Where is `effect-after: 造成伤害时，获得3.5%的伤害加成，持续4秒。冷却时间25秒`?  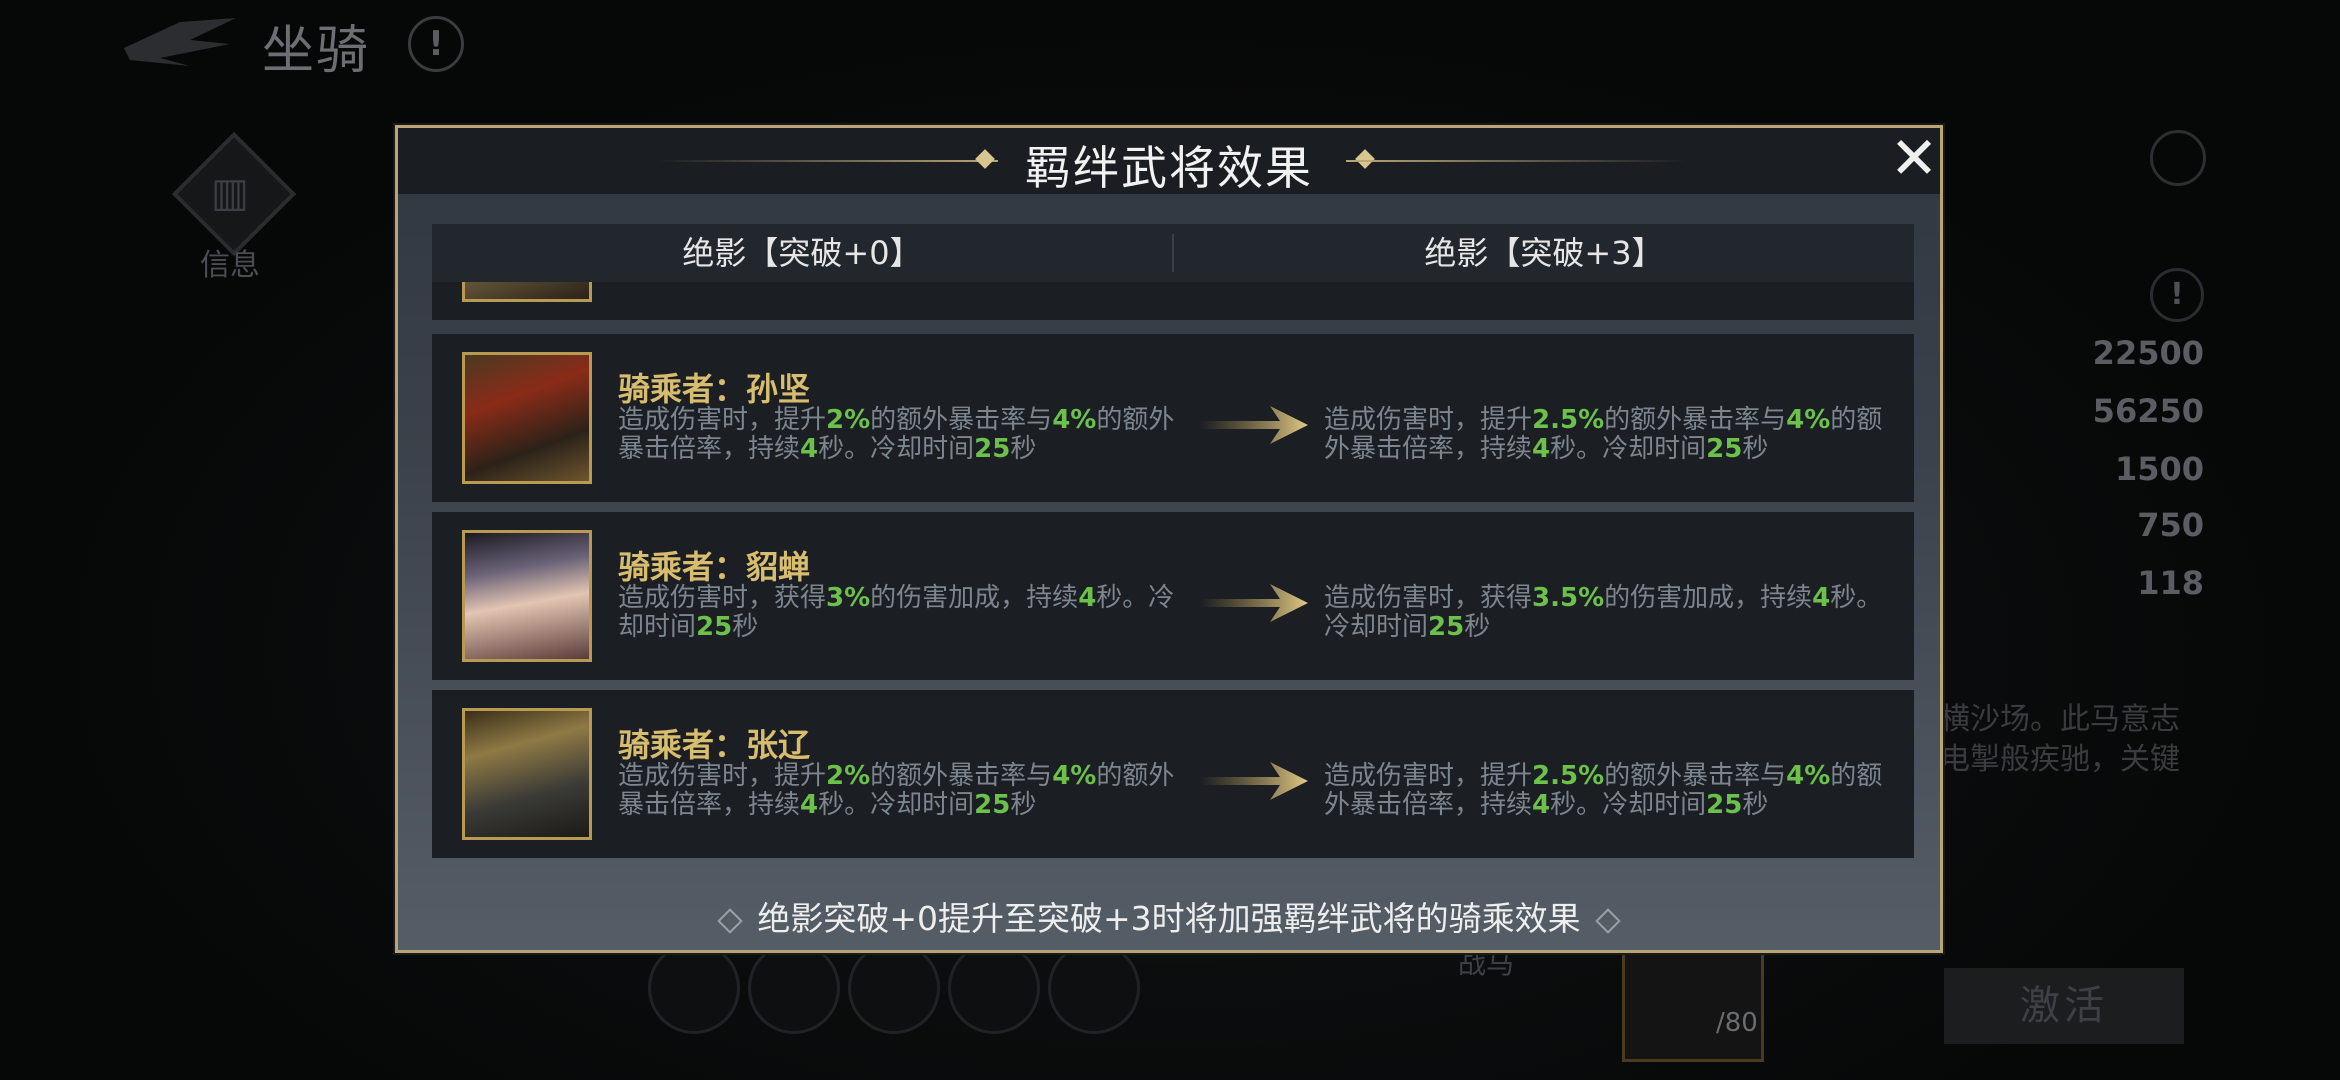 effect-after: 造成伤害时，获得3.5%的伤害加成，持续4秒。冷却时间25秒 is located at coordinates (1614, 613).